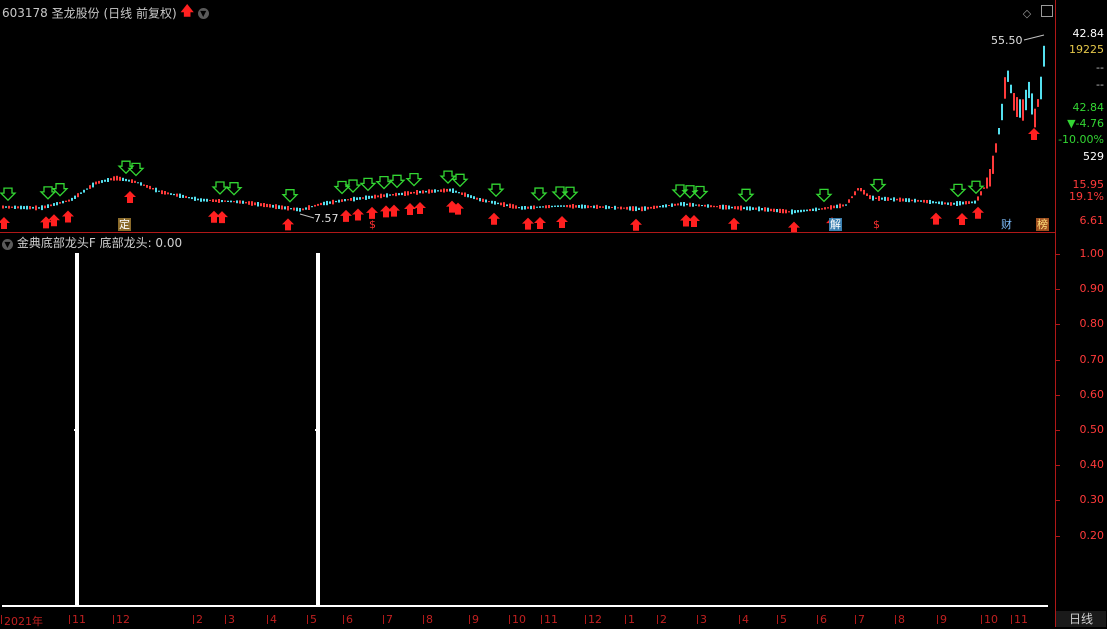  Describe the element at coordinates (388, 619) in the screenshot. I see `time-axis-label: 7` at that location.